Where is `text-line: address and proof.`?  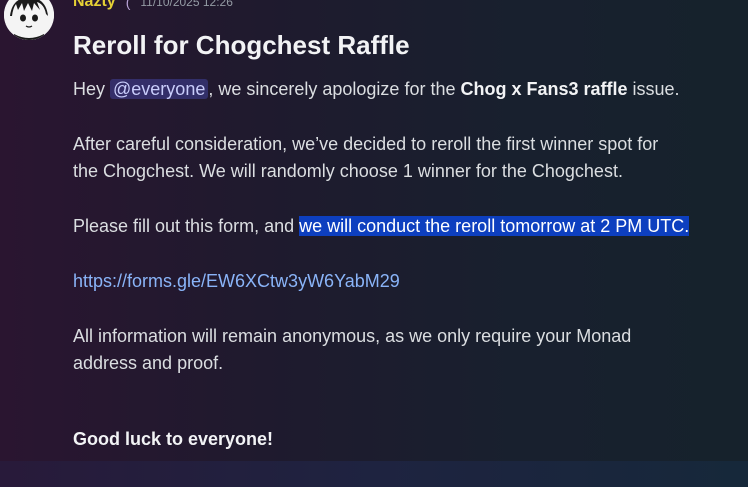
text-line: address and proof. is located at coordinates (148, 363).